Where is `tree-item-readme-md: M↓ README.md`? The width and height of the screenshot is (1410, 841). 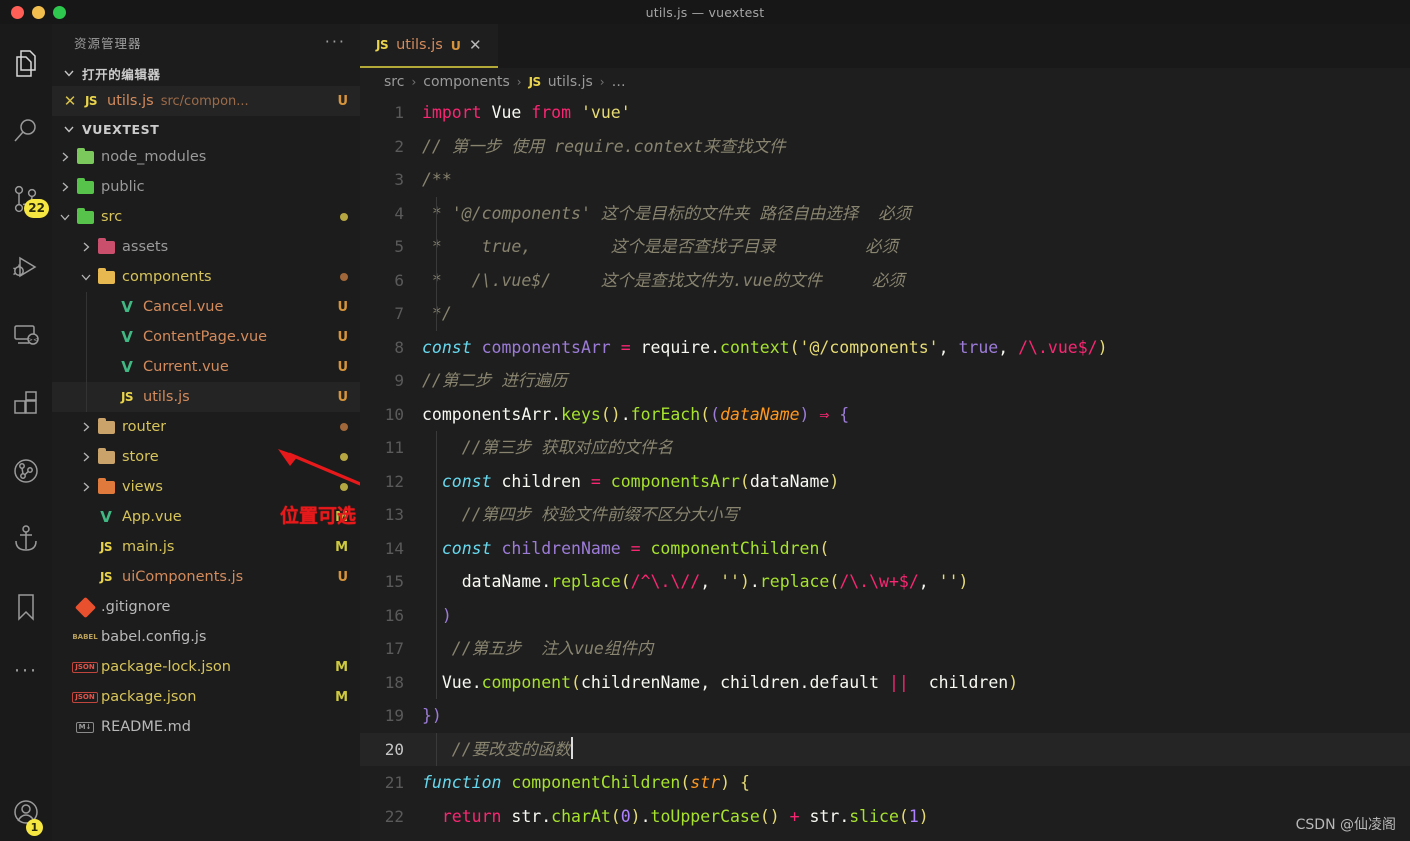 tree-item-readme-md: M↓ README.md is located at coordinates (206, 727).